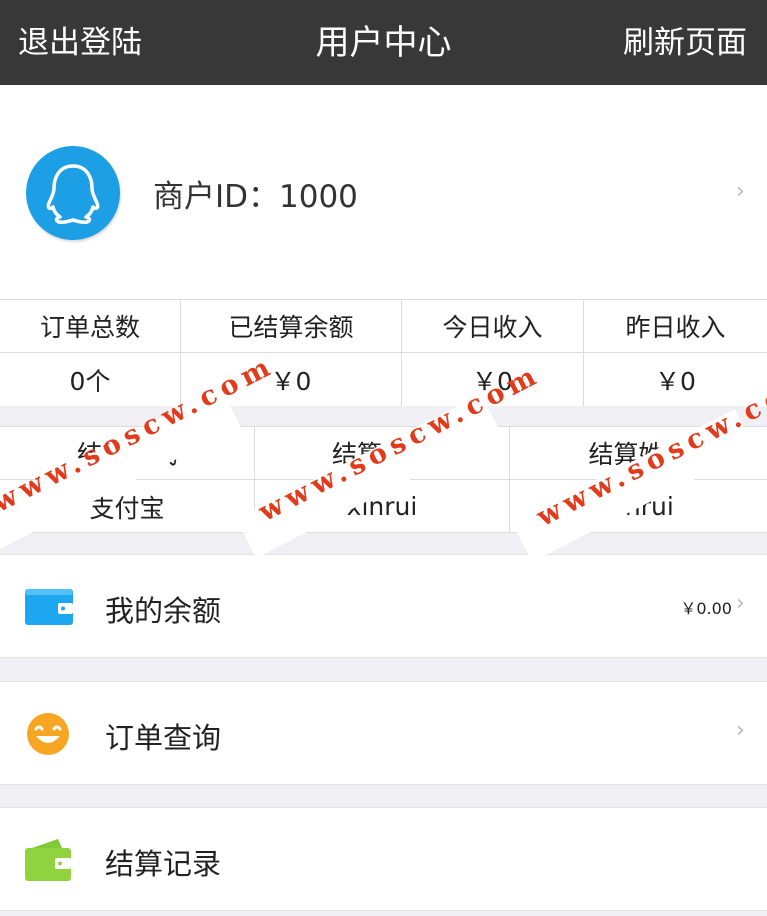 This screenshot has width=767, height=916. I want to click on menu-item-orders: 订单查询 ›, so click(383, 733).